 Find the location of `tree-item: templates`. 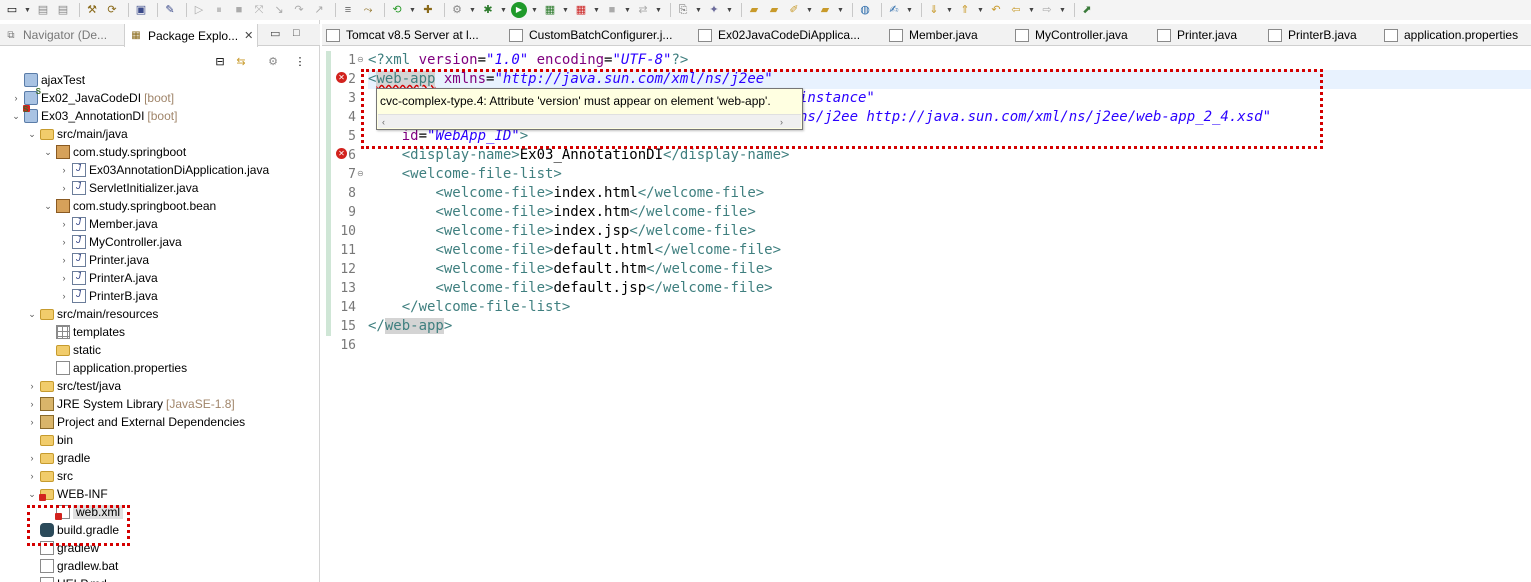

tree-item: templates is located at coordinates (83, 332).